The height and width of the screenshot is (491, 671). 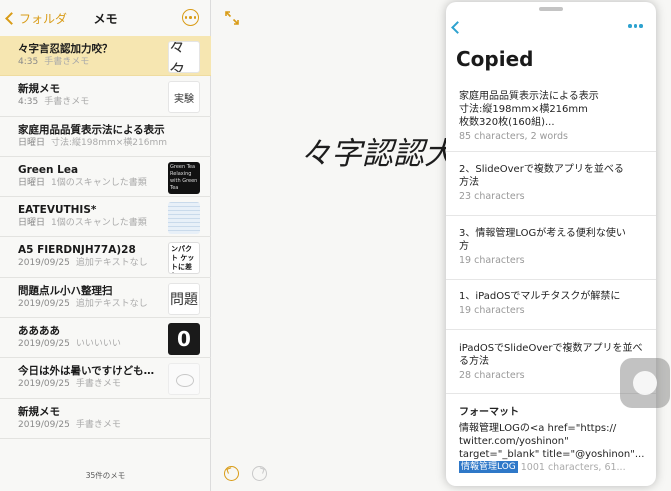 I want to click on slideover-title: Copied, so click(x=495, y=59).